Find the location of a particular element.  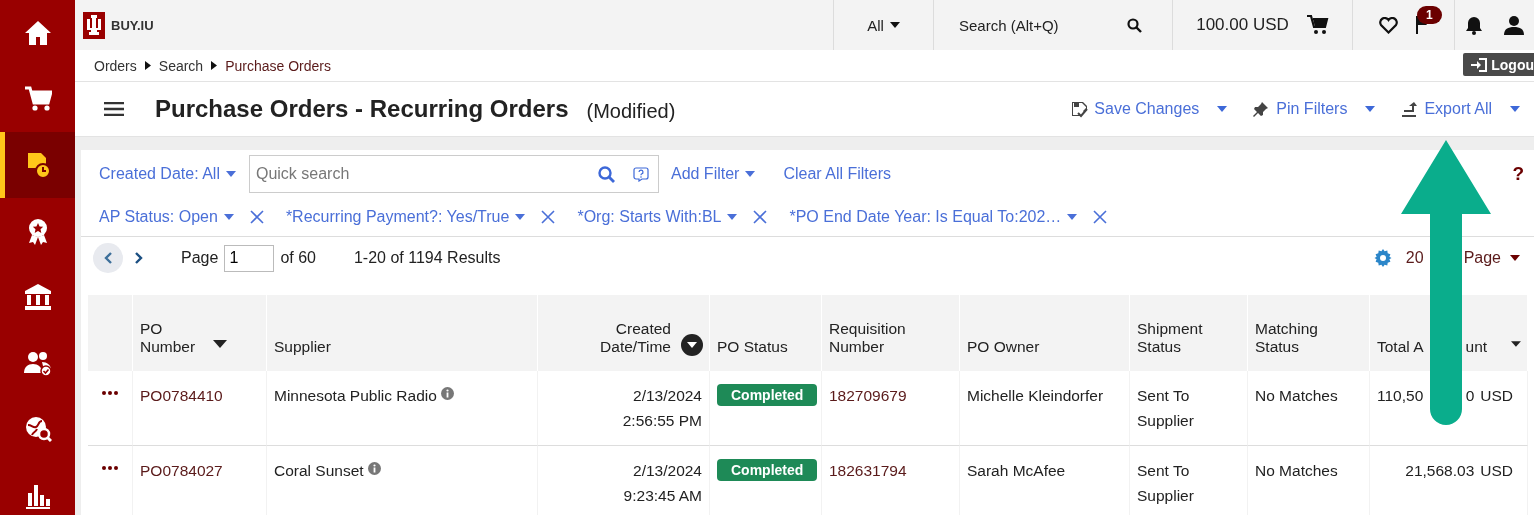

export-icon is located at coordinates (1410, 109).